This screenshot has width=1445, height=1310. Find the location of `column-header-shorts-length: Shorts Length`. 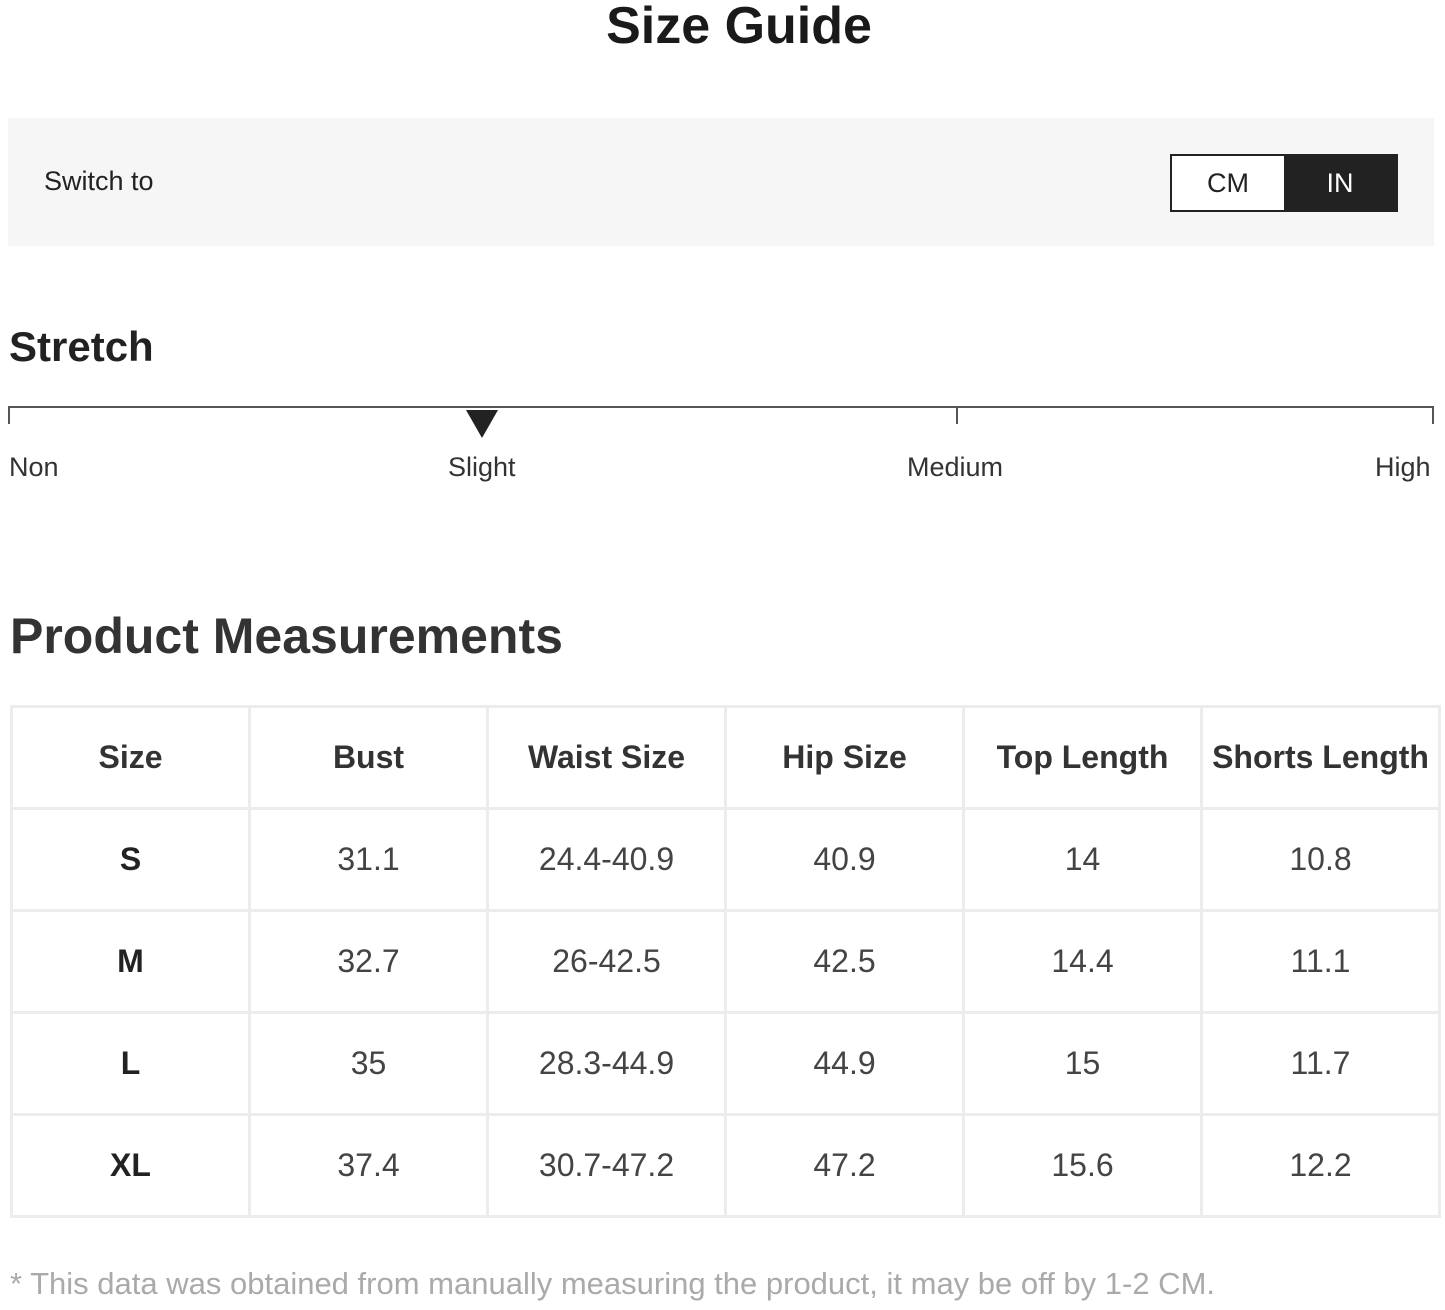

column-header-shorts-length: Shorts Length is located at coordinates (1320, 757).